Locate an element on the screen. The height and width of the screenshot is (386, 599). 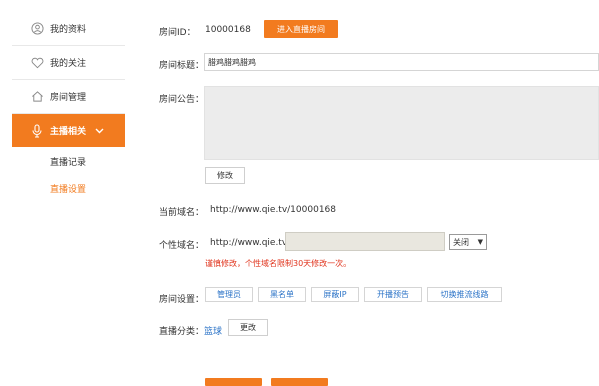
chevron-down-icon is located at coordinates (99, 131).